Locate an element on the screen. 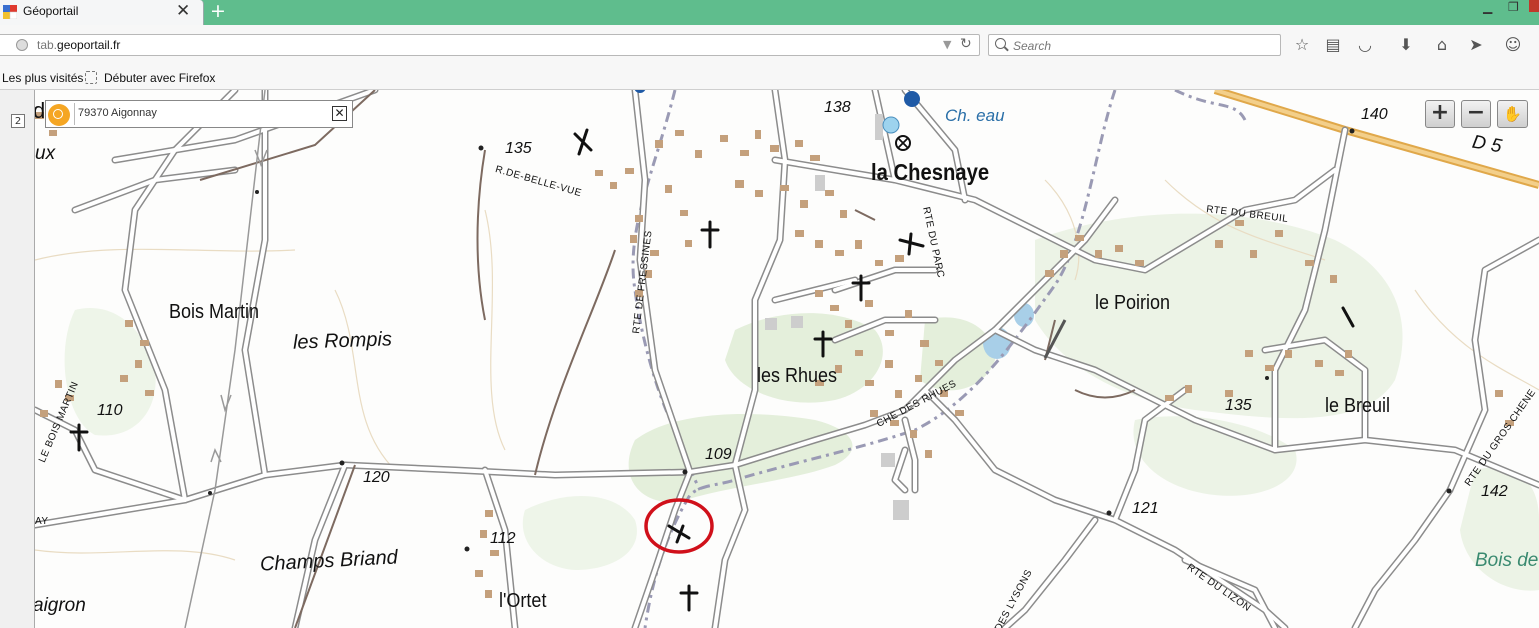  zoom-in-button: + is located at coordinates (1440, 114).